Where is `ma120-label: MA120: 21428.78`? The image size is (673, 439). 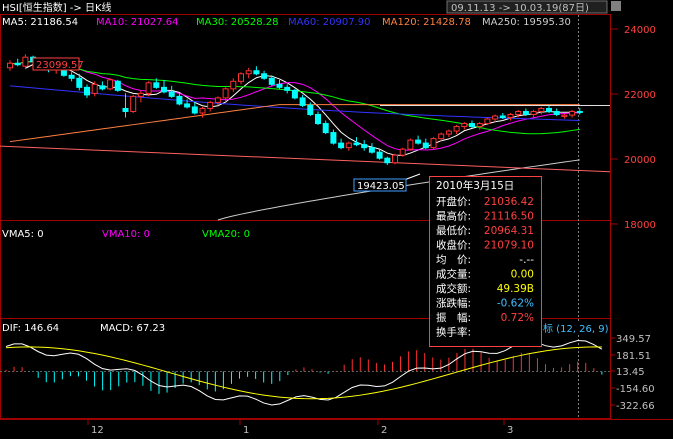
ma120-label: MA120: 21428.78 is located at coordinates (426, 22).